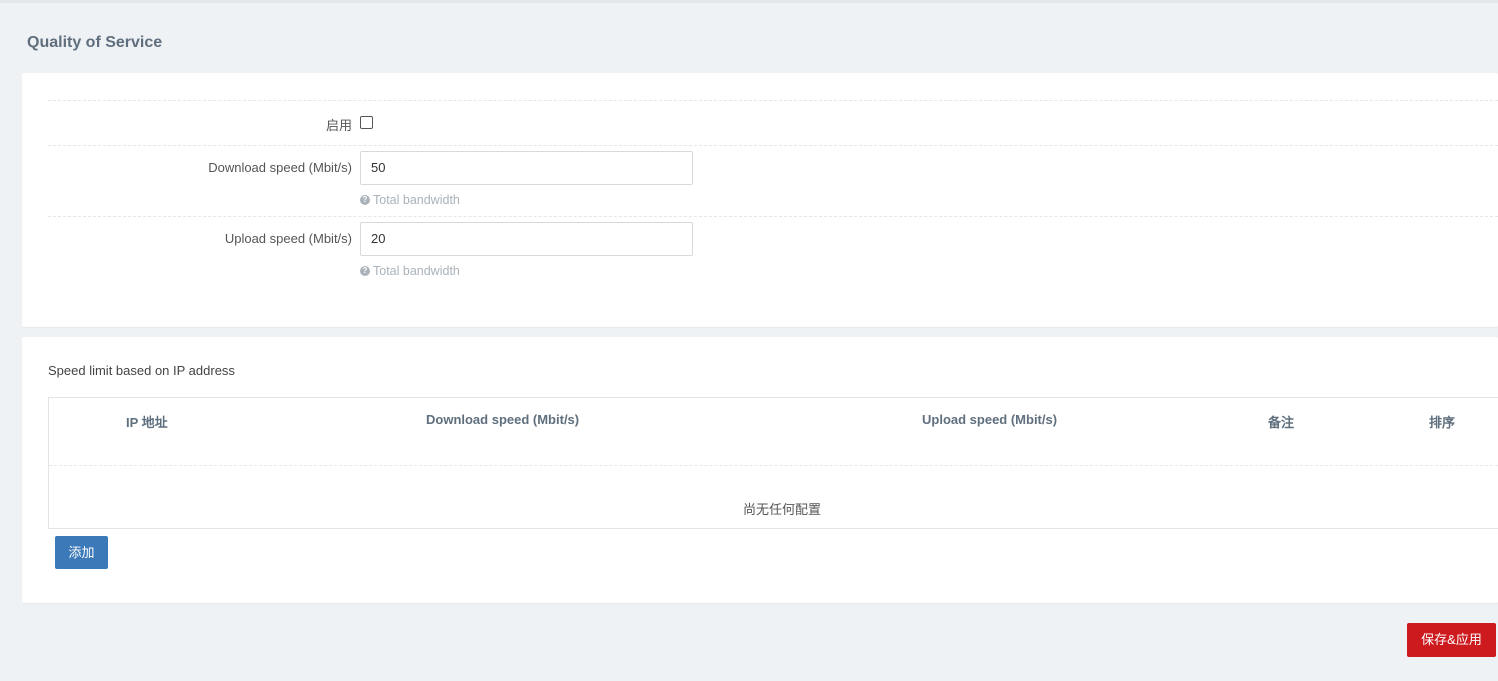  What do you see at coordinates (81, 552) in the screenshot?
I see `add-button: 添加` at bounding box center [81, 552].